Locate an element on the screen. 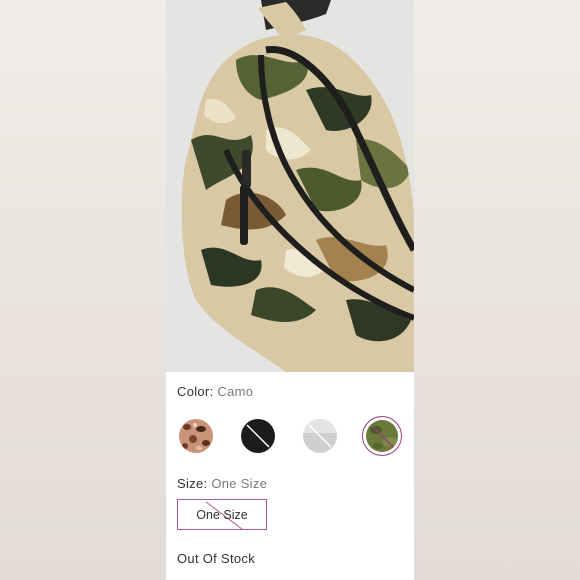 This screenshot has width=580, height=580. size-option-label: One Size is located at coordinates (222, 514).